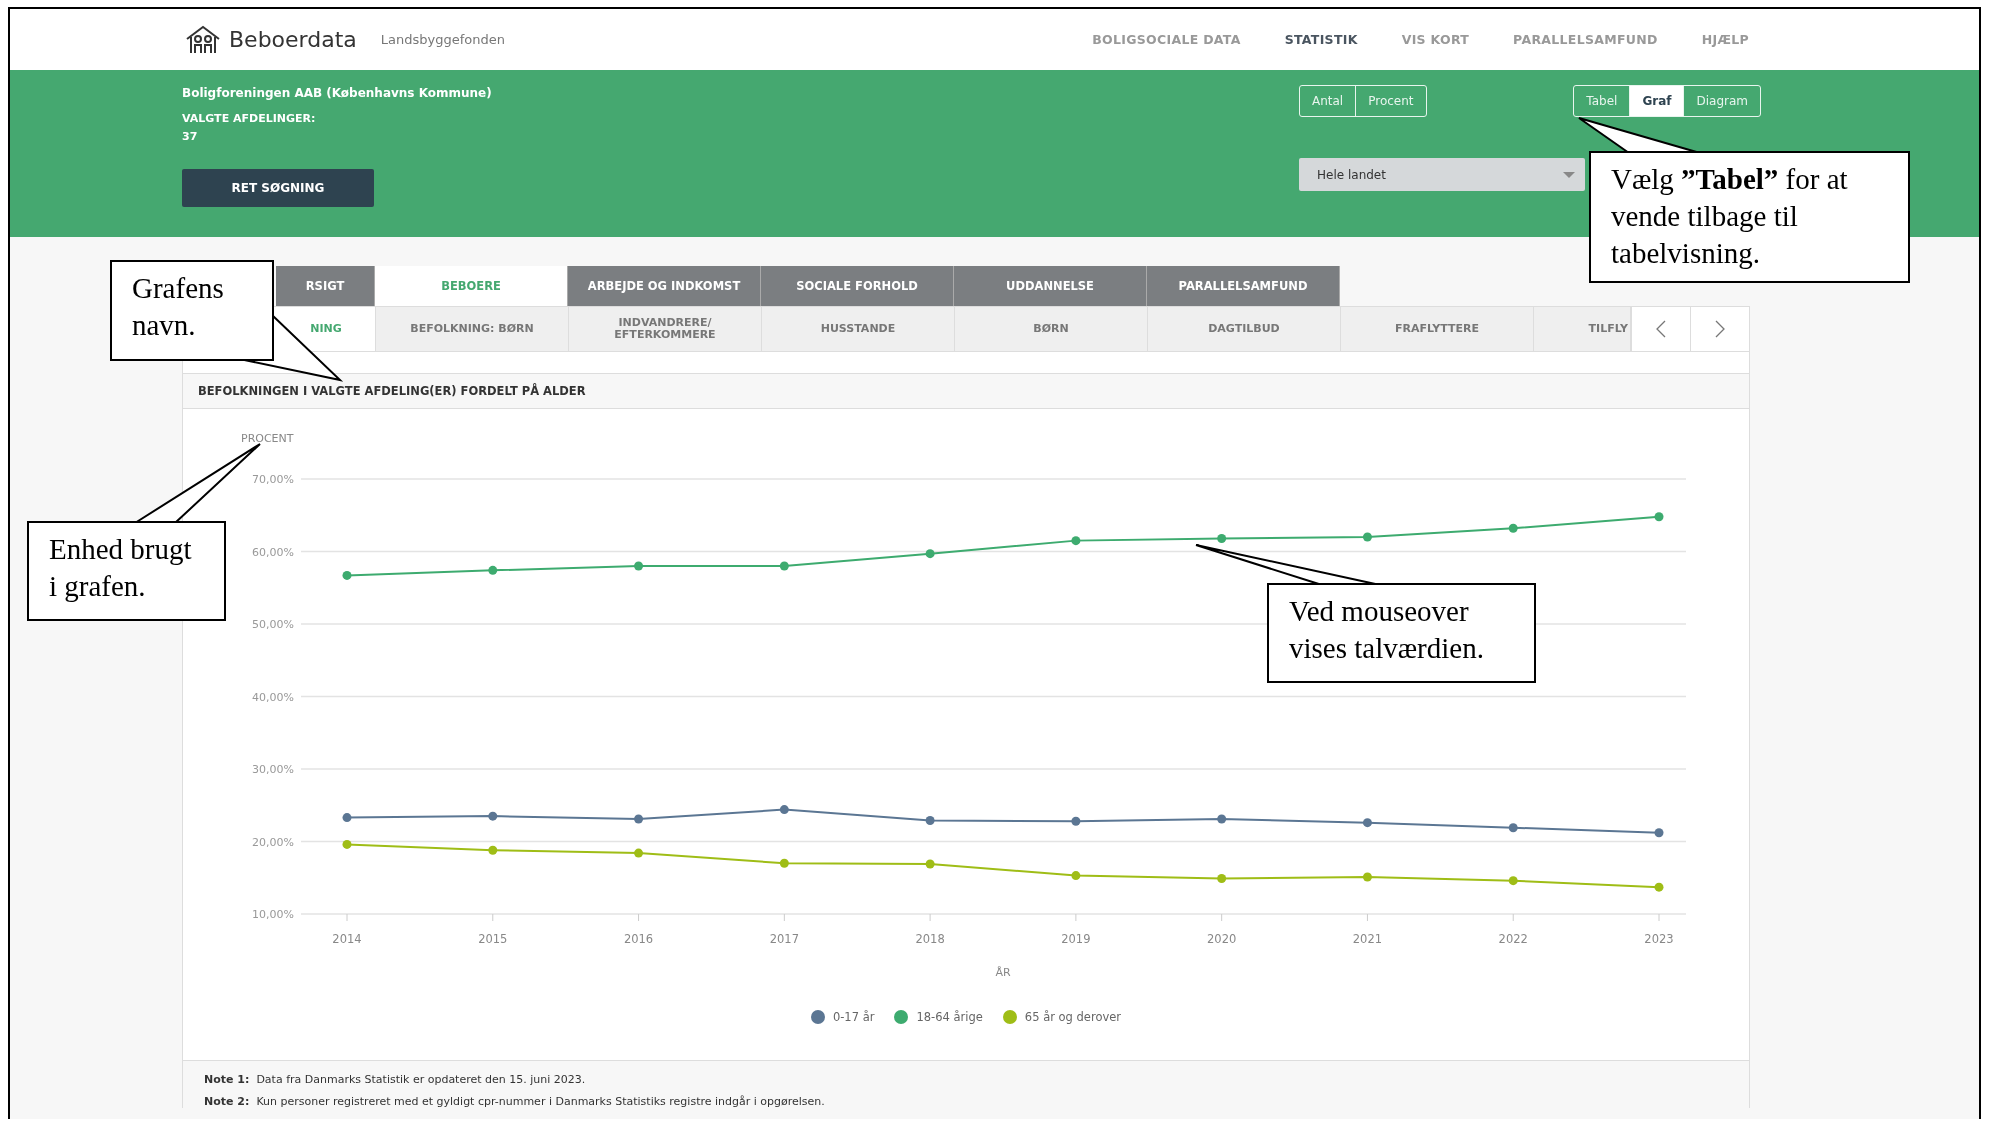 This screenshot has height=1121, width=1989. What do you see at coordinates (1003, 972) in the screenshot?
I see `x-axis-title: ÅR` at bounding box center [1003, 972].